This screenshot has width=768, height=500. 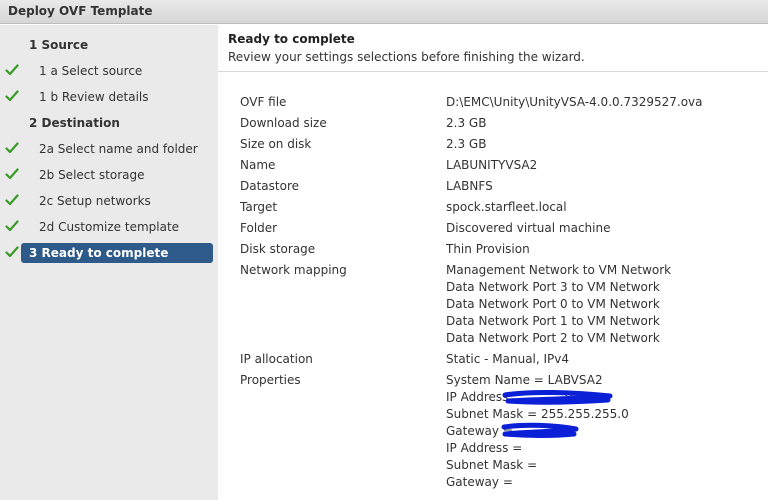 What do you see at coordinates (537, 414) in the screenshot?
I see `property-subnet-mask: Subnet Mask = 255.255.255.0` at bounding box center [537, 414].